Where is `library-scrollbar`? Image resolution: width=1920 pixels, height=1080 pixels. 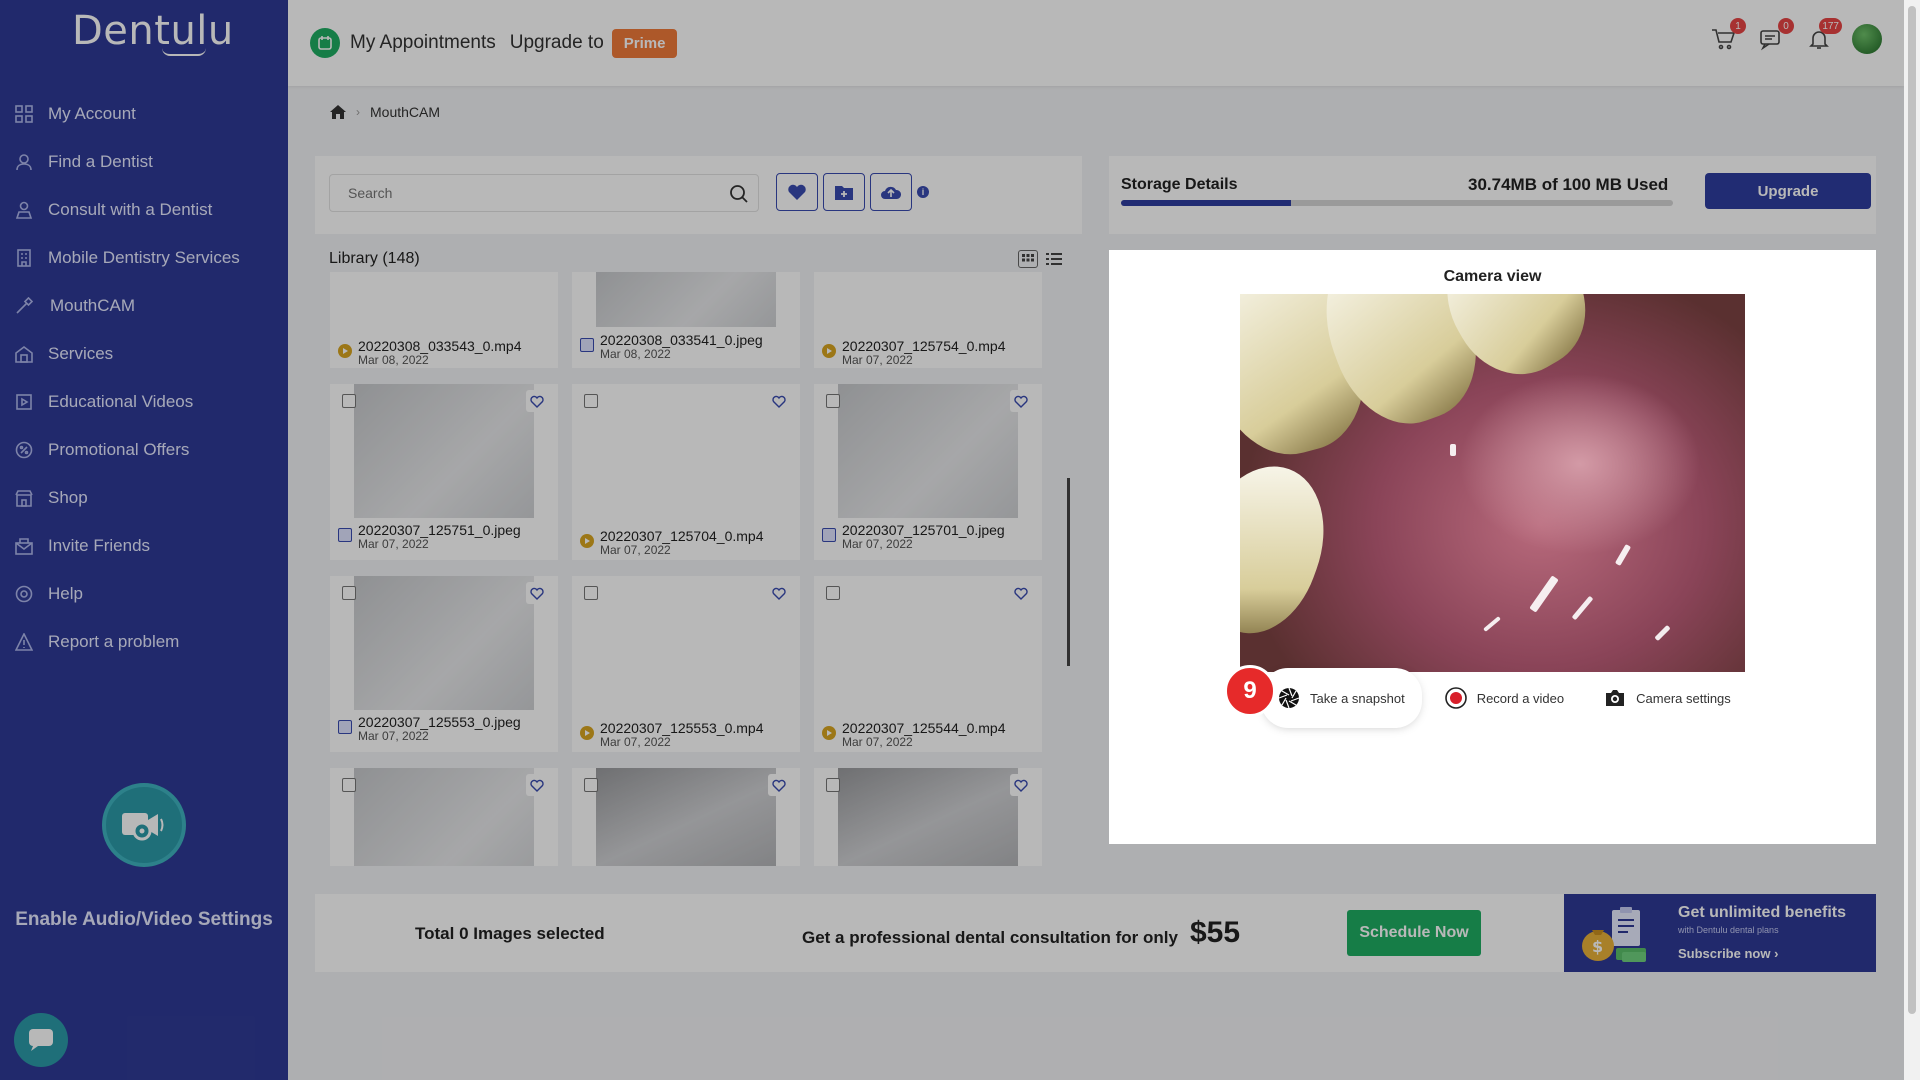 library-scrollbar is located at coordinates (1068, 572).